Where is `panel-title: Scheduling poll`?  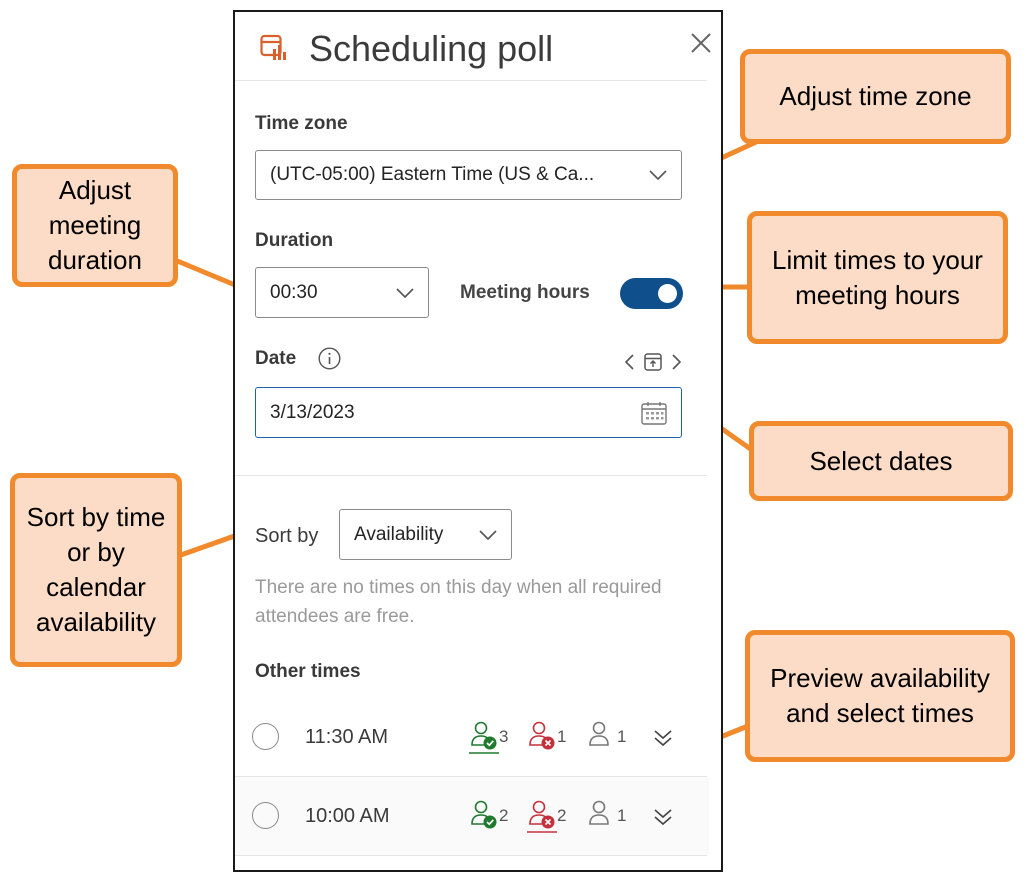 panel-title: Scheduling poll is located at coordinates (431, 48).